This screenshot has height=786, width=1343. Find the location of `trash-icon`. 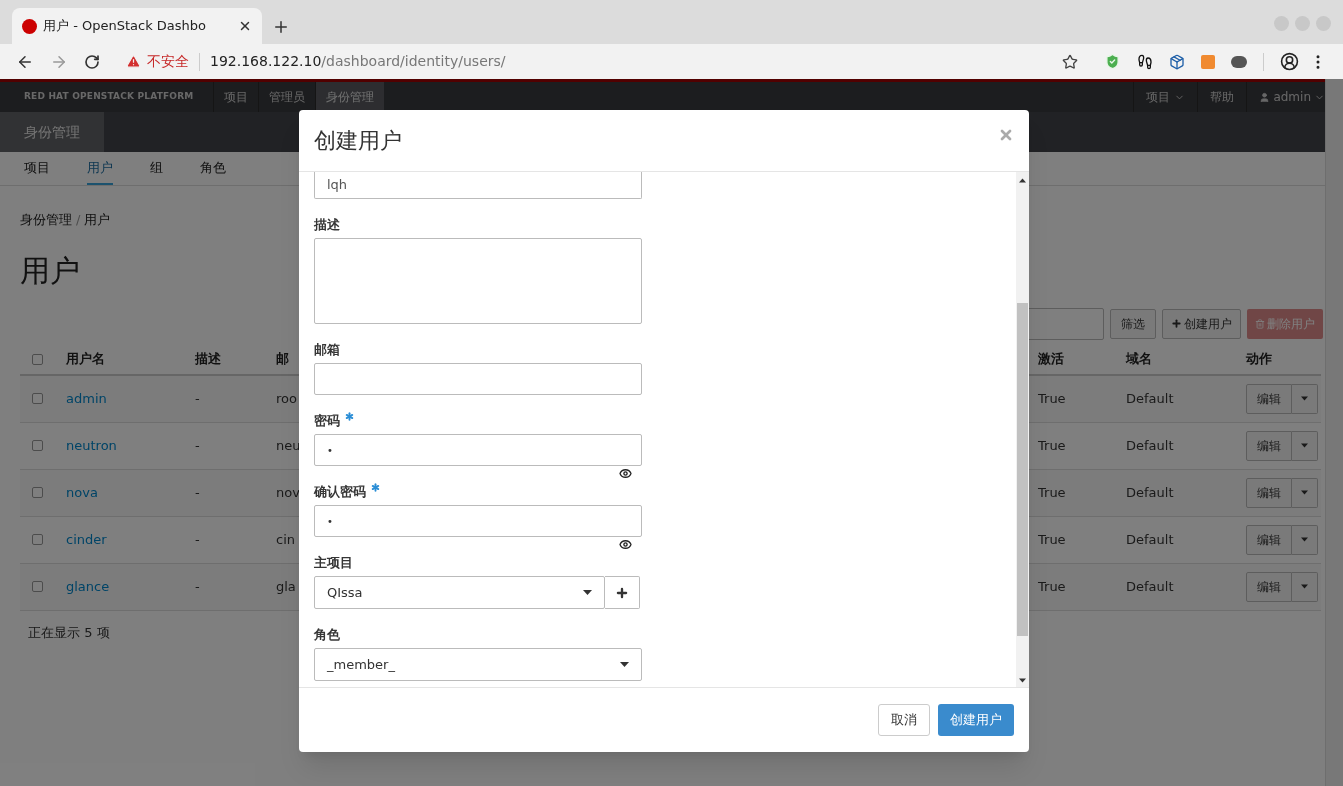

trash-icon is located at coordinates (1260, 323).